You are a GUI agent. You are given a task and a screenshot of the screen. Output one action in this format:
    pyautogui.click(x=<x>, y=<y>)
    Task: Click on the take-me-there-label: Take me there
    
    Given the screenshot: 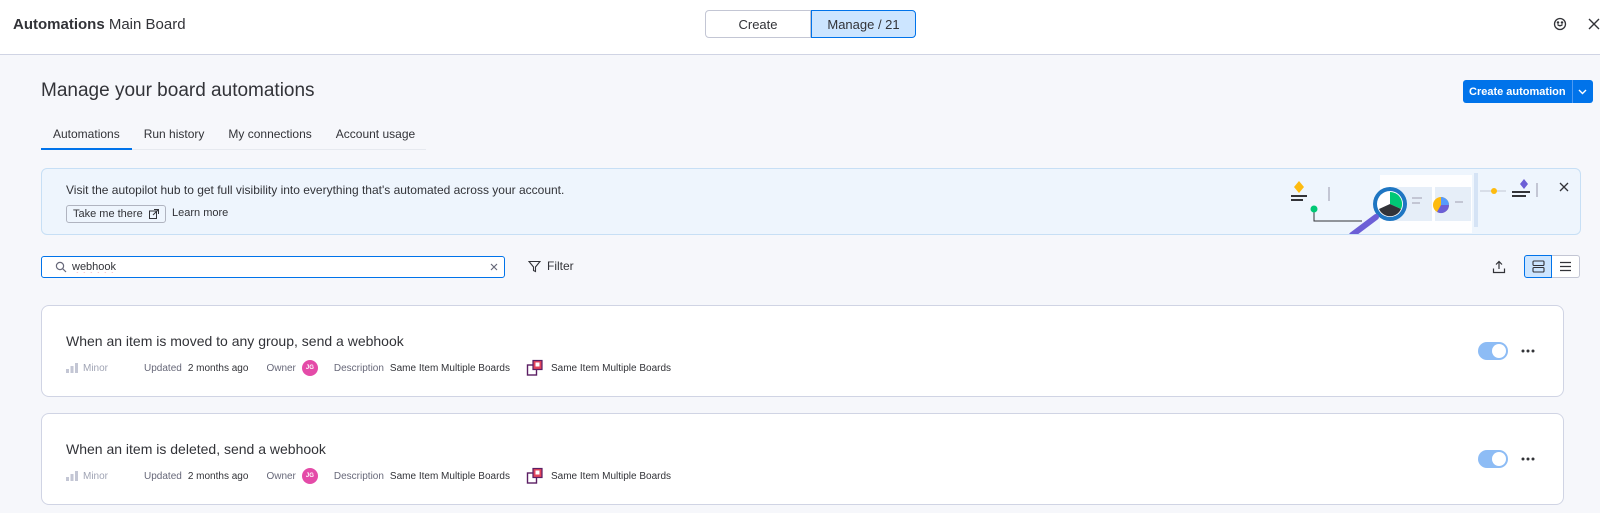 What is the action you would take?
    pyautogui.click(x=108, y=214)
    